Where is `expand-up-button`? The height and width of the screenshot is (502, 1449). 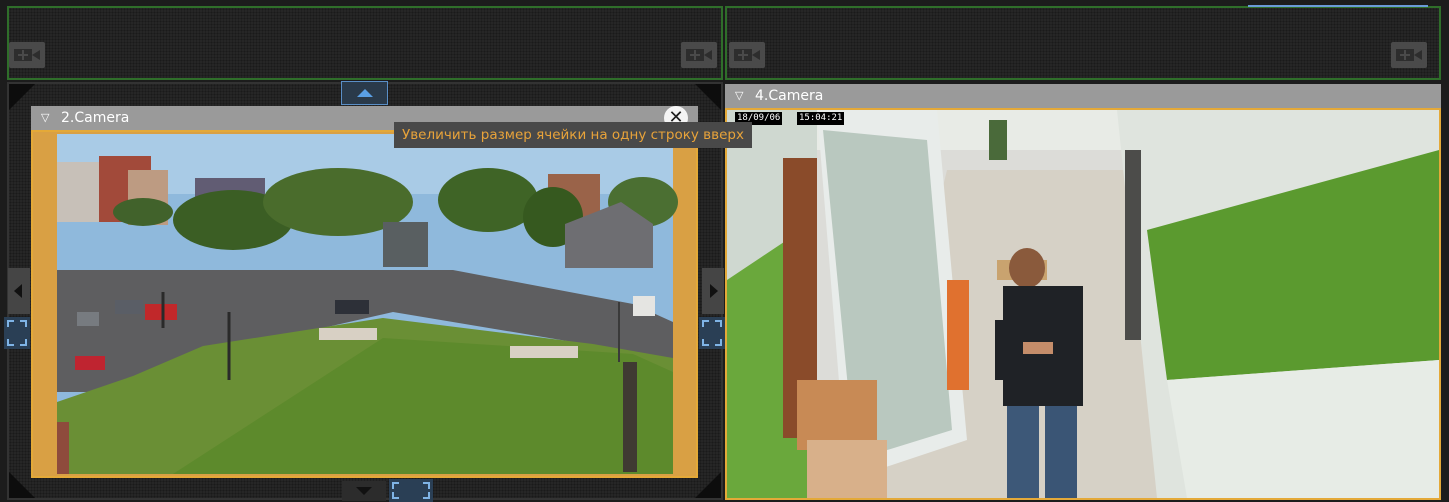 expand-up-button is located at coordinates (364, 93).